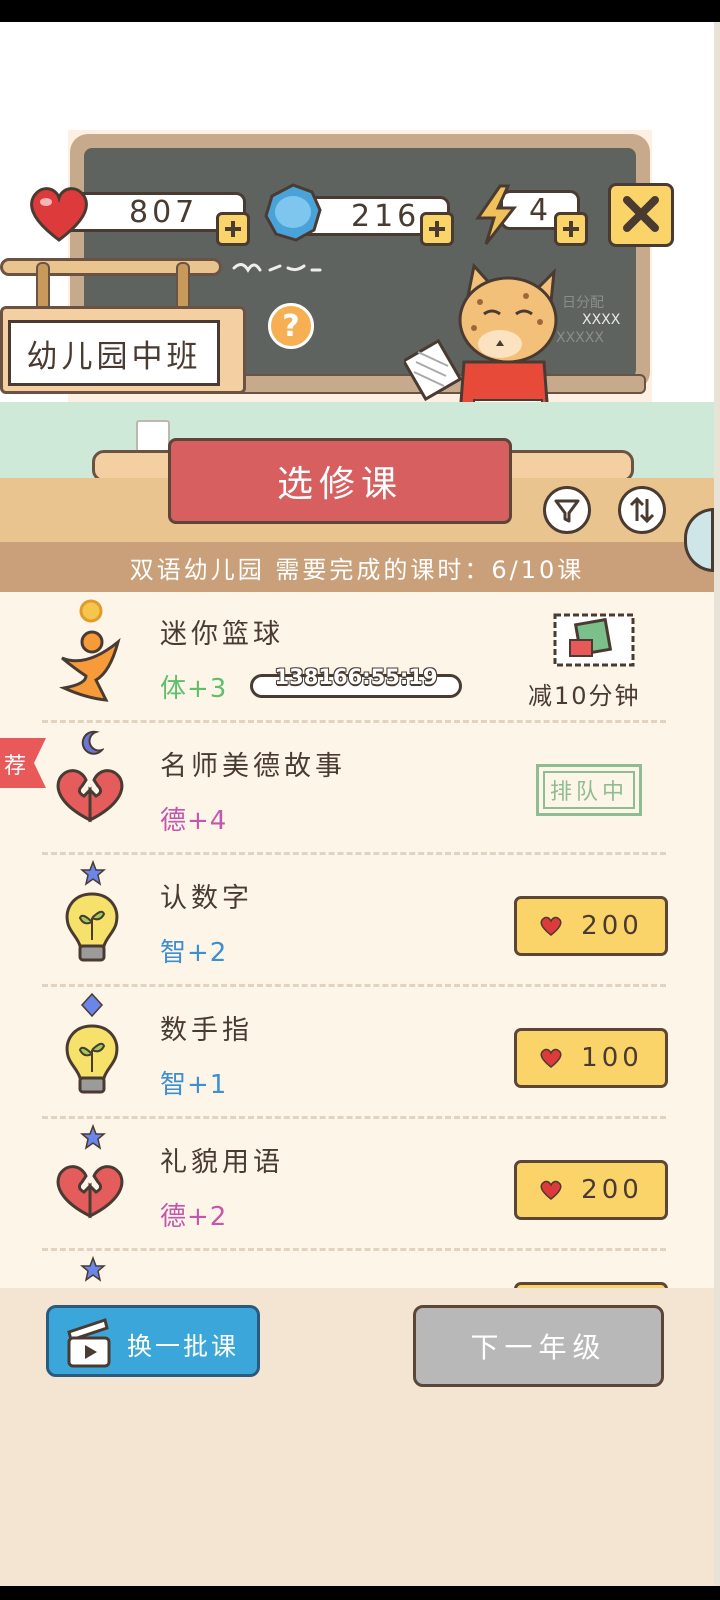 This screenshot has height=1600, width=720. What do you see at coordinates (357, 1054) in the screenshot?
I see `list-item: 数手指 智+1 100` at bounding box center [357, 1054].